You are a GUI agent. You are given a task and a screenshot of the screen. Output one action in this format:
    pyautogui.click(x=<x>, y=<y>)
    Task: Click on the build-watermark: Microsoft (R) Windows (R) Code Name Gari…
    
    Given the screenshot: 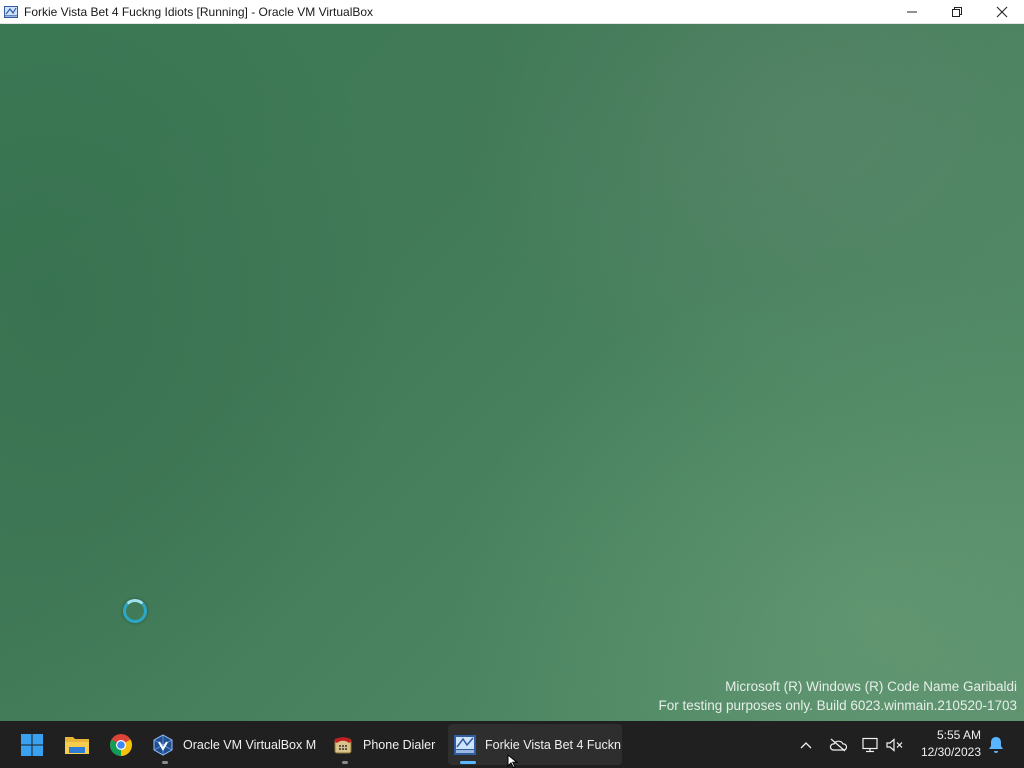 What is the action you would take?
    pyautogui.click(x=838, y=696)
    